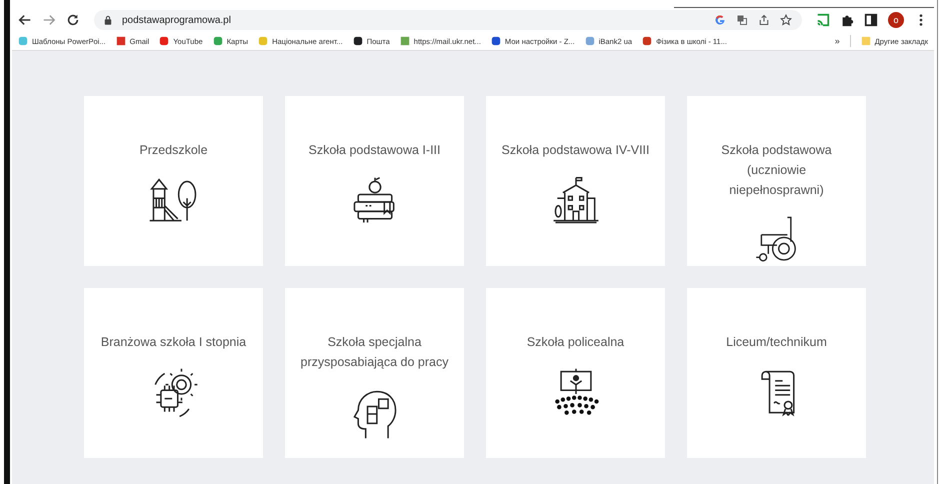 The height and width of the screenshot is (484, 940). I want to click on star-icon, so click(786, 20).